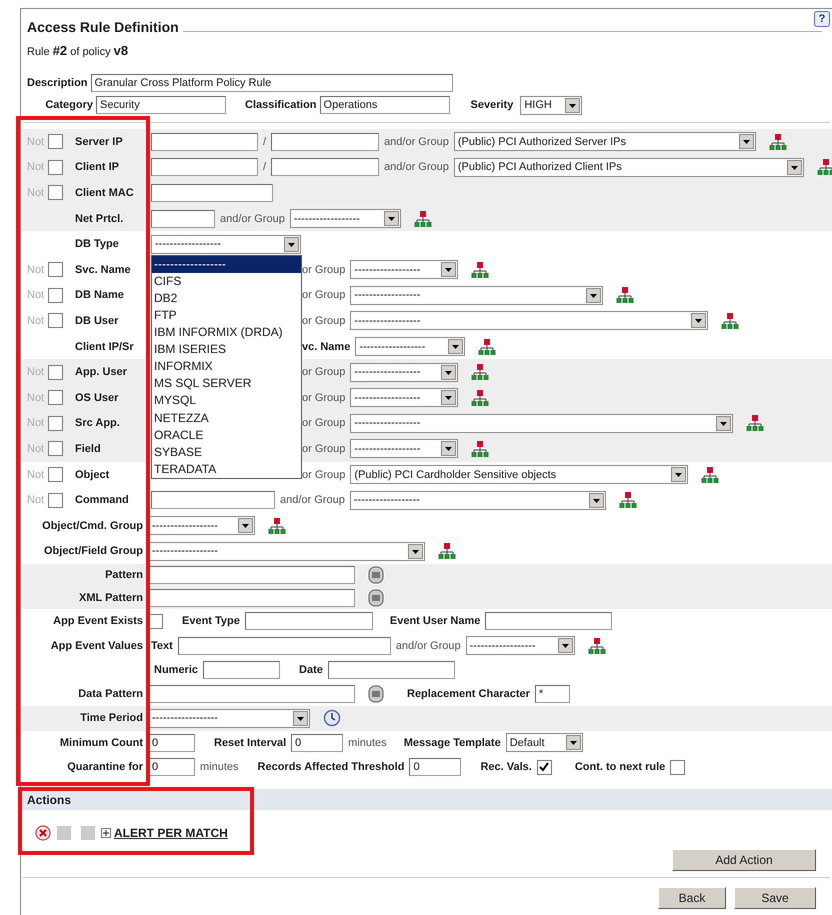  I want to click on dropdown: (Public) PCI Authorized Server IPs, so click(605, 142).